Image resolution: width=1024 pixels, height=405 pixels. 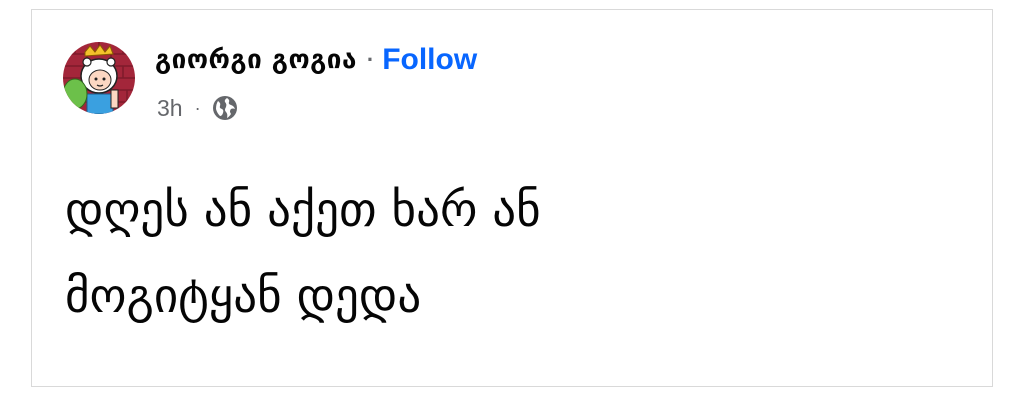 I want to click on follow-button: Follow, so click(x=429, y=60).